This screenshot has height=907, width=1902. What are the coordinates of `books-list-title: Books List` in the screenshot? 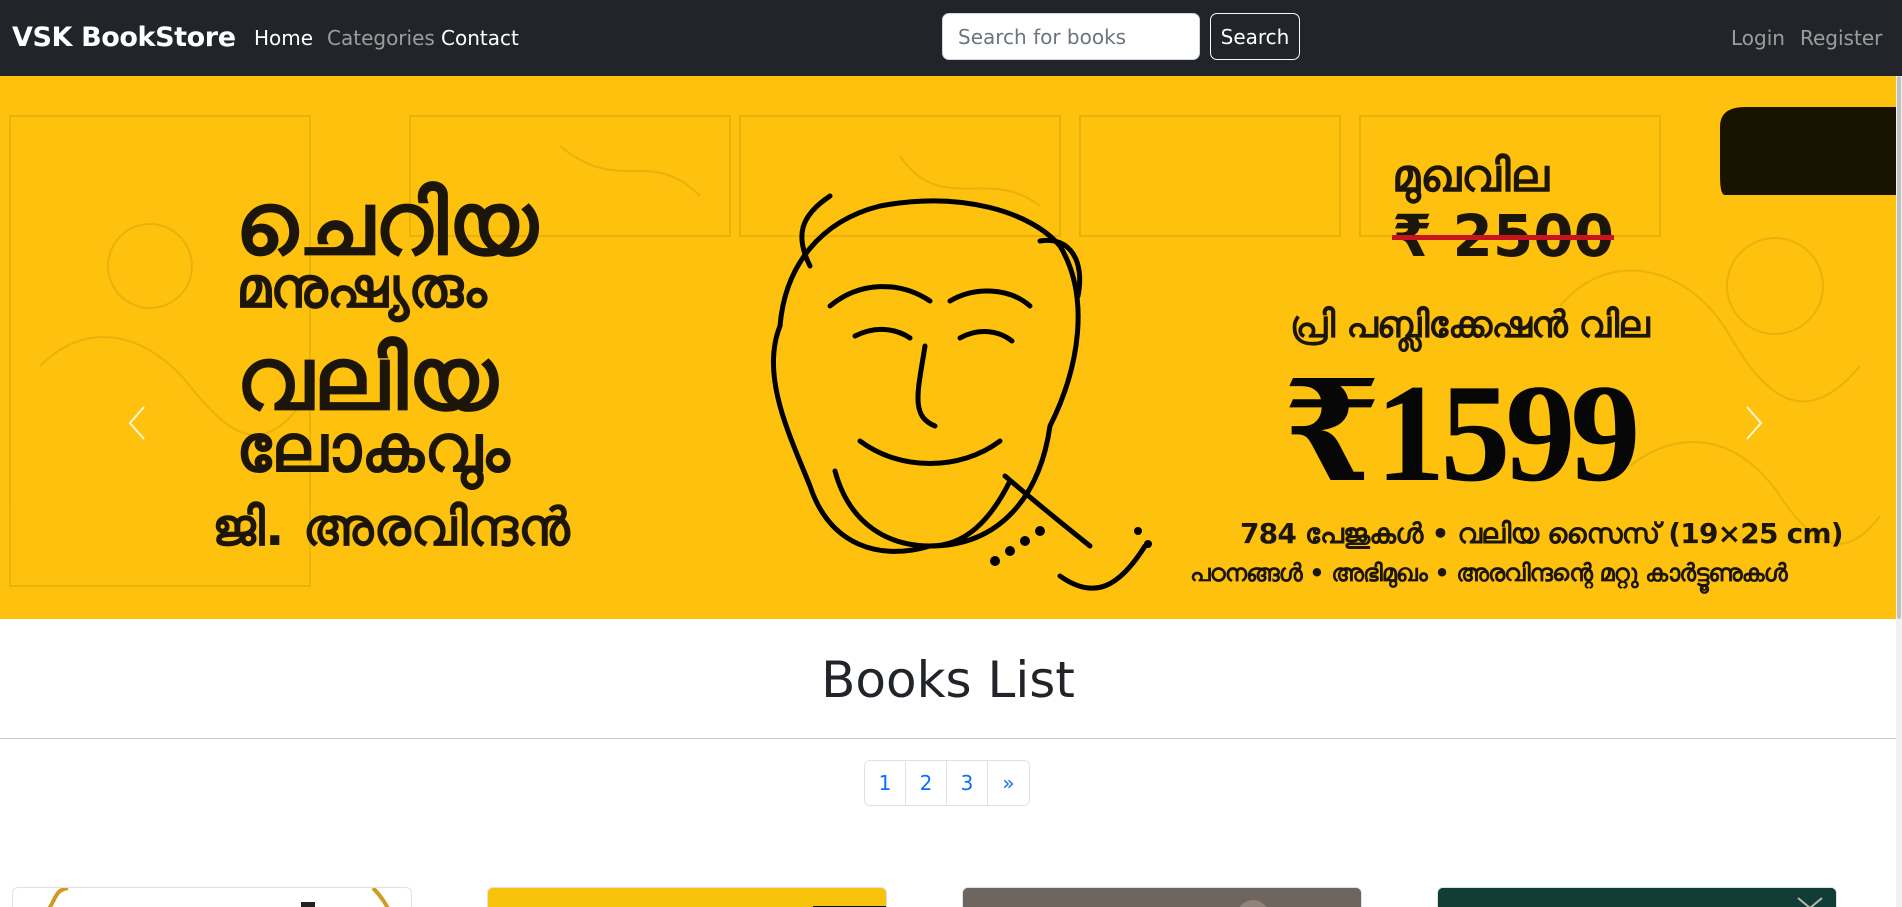 It's located at (948, 680).